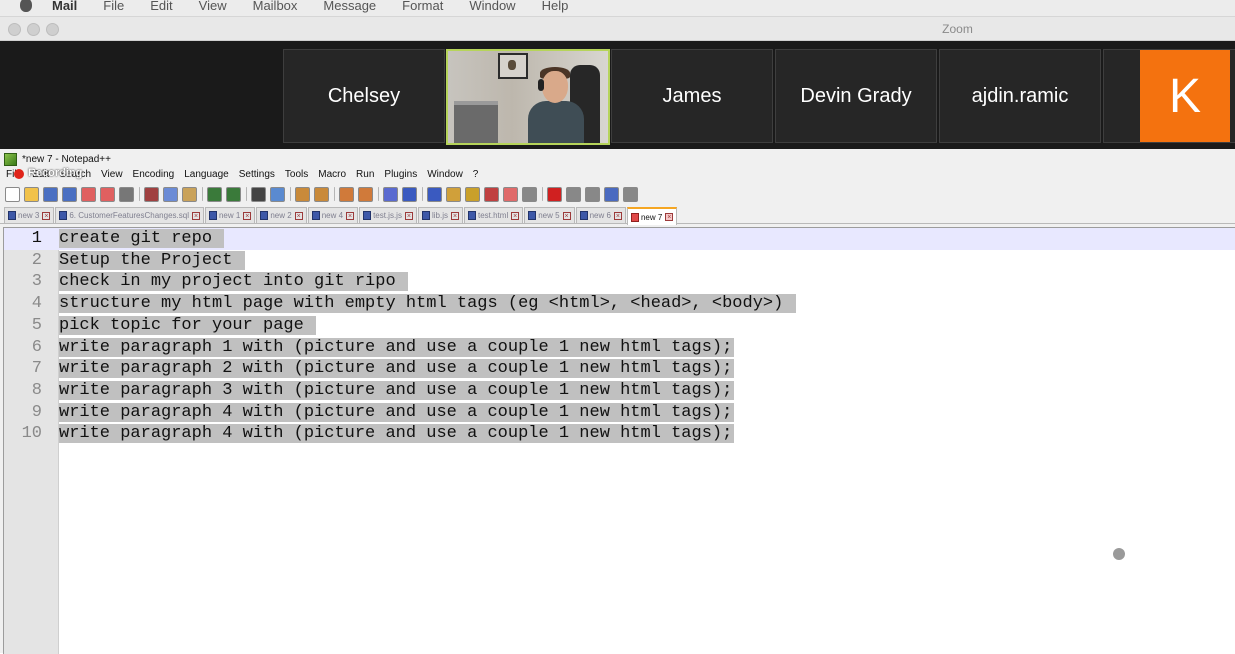  I want to click on new-file-icon, so click(12, 194).